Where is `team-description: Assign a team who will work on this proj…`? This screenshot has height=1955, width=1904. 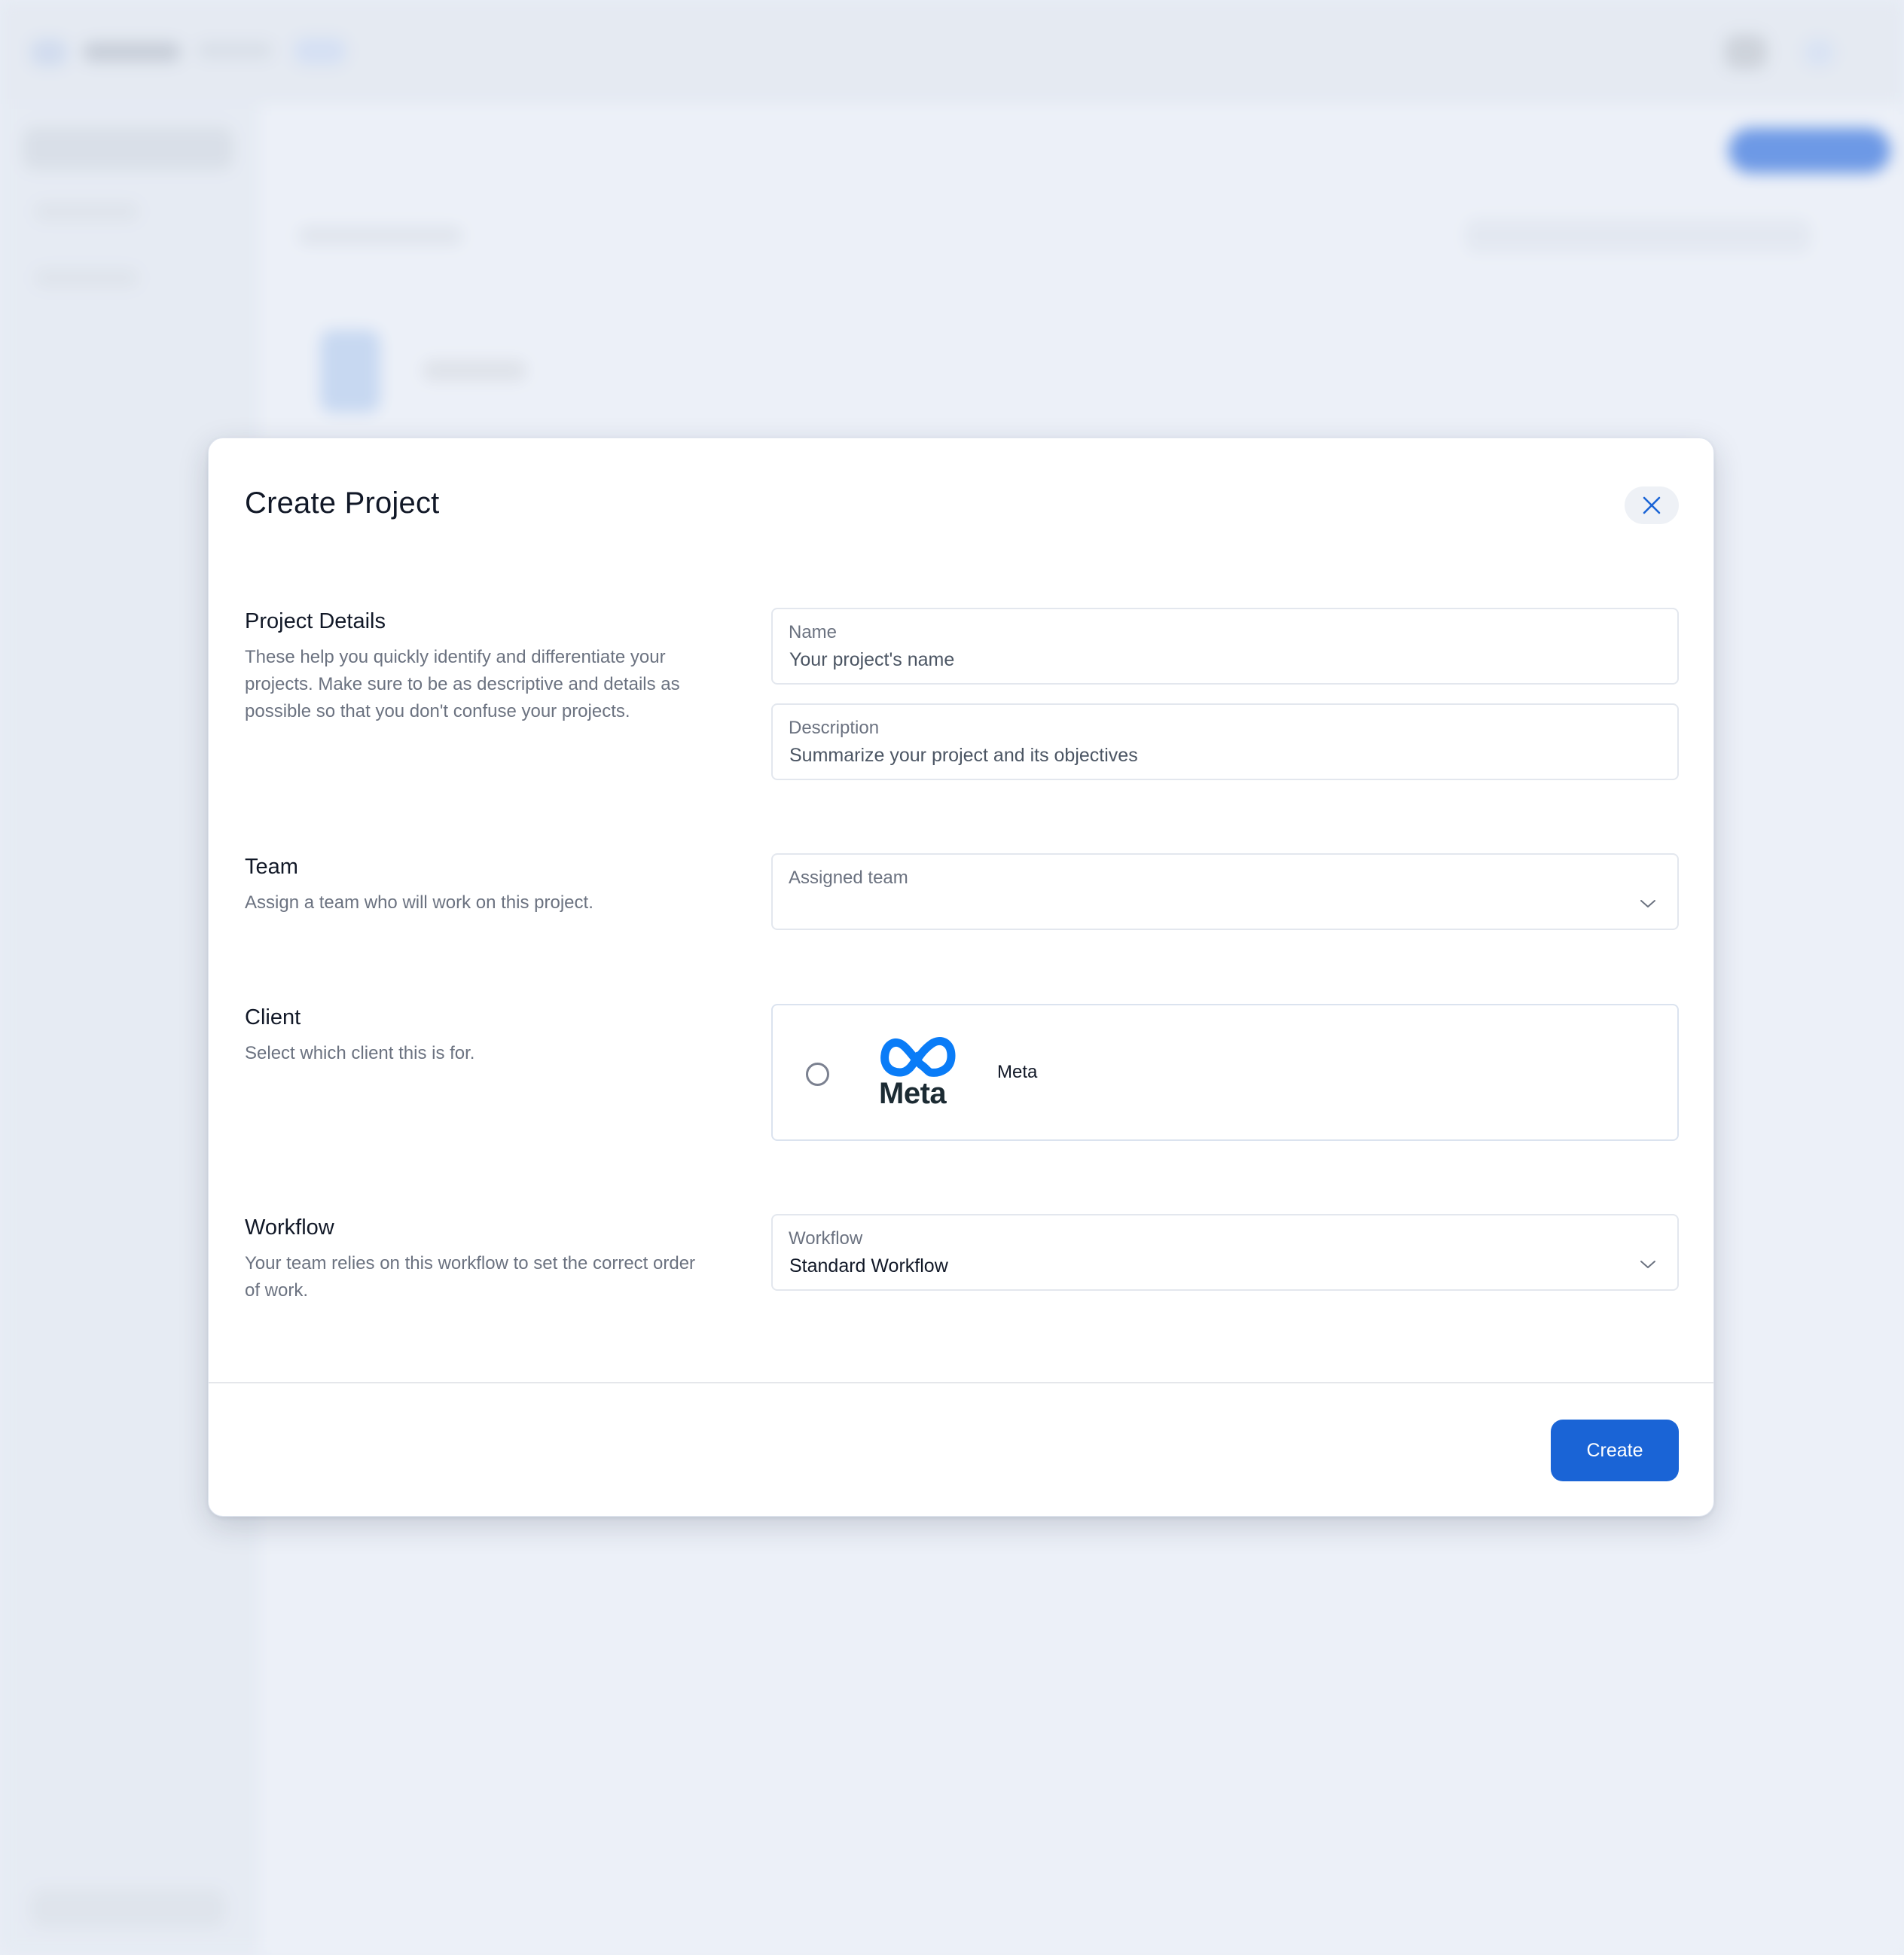 team-description: Assign a team who will work on this proj… is located at coordinates (419, 902).